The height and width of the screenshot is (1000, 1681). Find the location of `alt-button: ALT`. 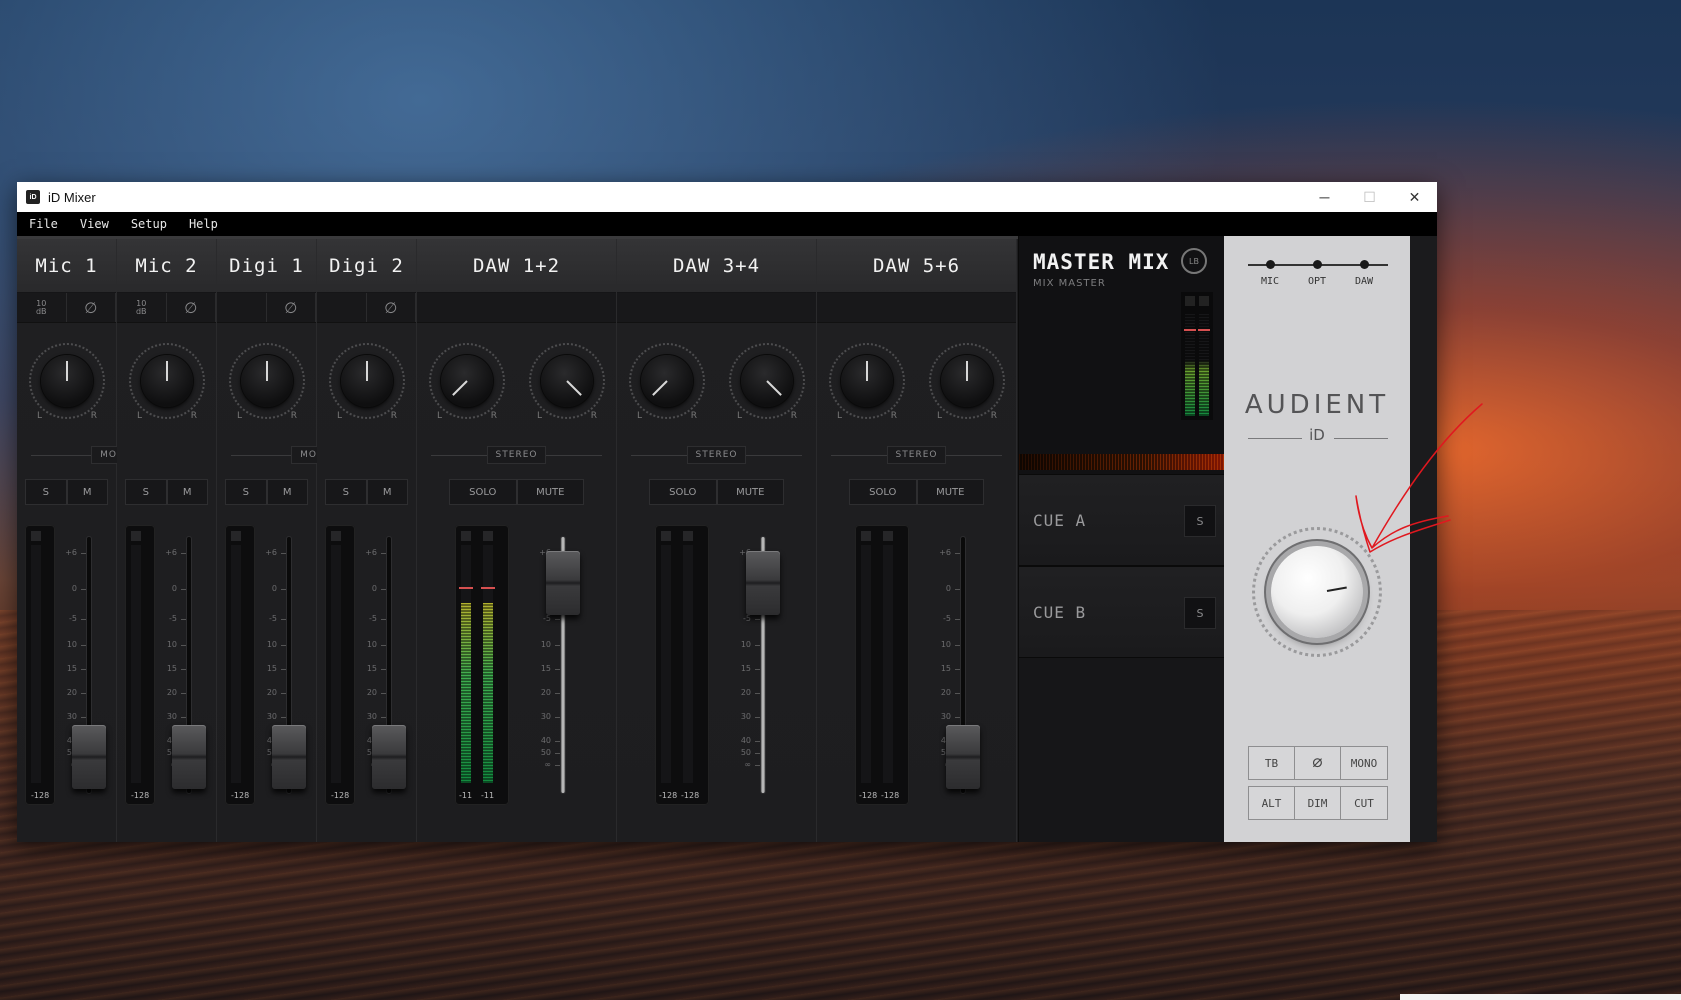

alt-button: ALT is located at coordinates (1272, 803).